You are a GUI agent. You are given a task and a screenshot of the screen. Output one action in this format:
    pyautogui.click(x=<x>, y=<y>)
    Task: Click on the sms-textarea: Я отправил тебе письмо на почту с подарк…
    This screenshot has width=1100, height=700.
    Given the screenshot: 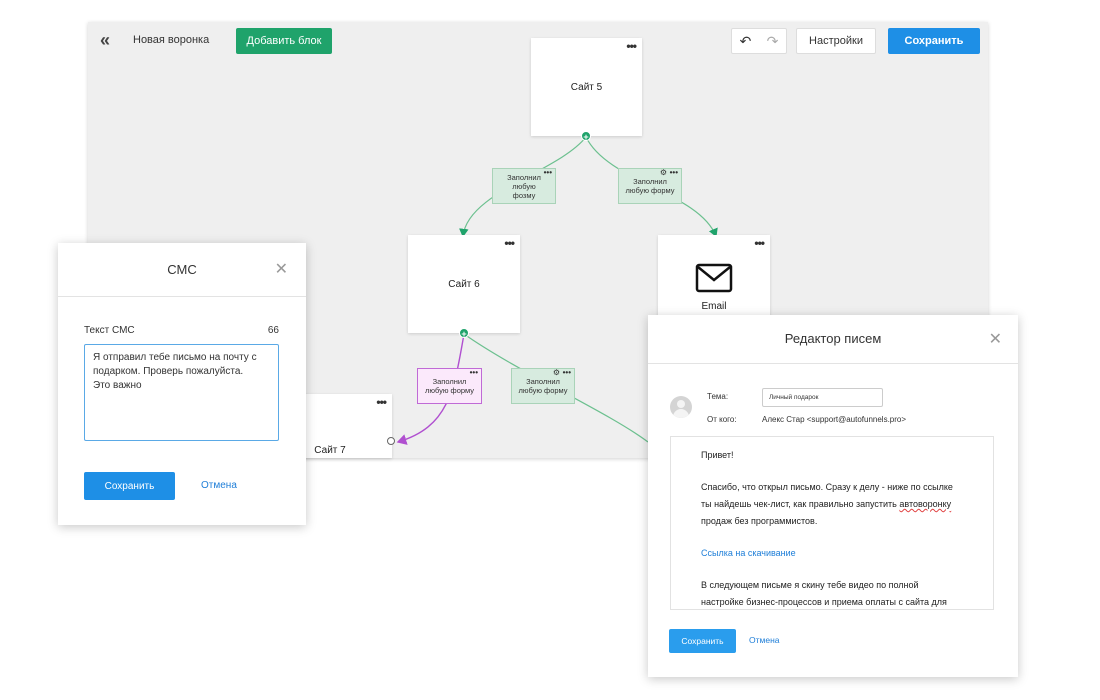 What is the action you would take?
    pyautogui.click(x=181, y=392)
    